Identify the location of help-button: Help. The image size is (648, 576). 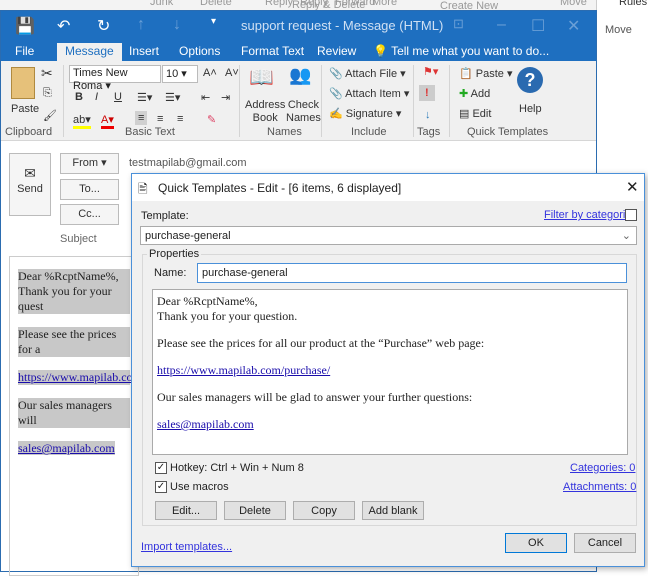
(530, 109).